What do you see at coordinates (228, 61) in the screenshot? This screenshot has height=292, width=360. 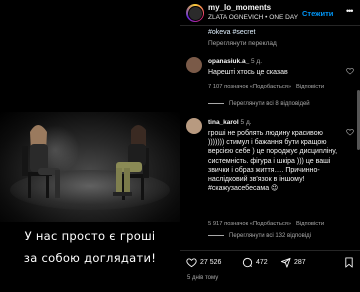 I see `comment-username: opanasiuk.a_` at bounding box center [228, 61].